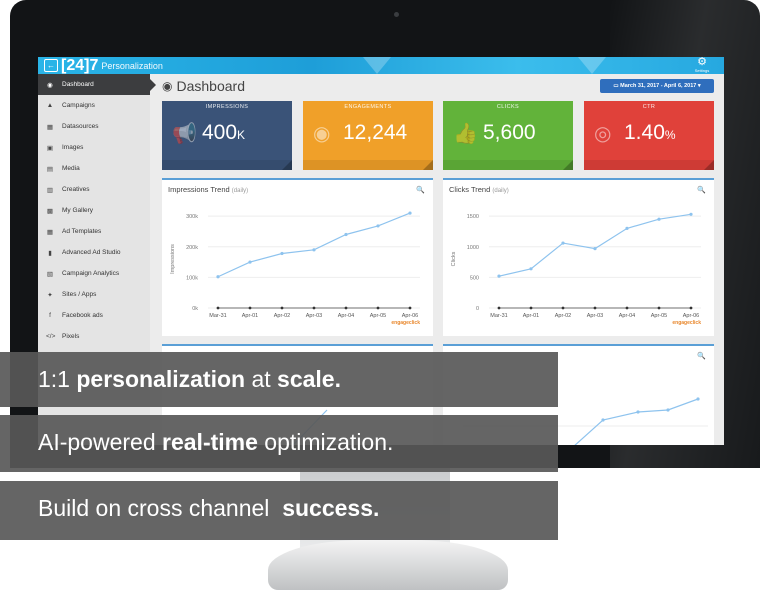  Describe the element at coordinates (94, 147) in the screenshot. I see `sidebar-item-images: ▣ Images` at that location.